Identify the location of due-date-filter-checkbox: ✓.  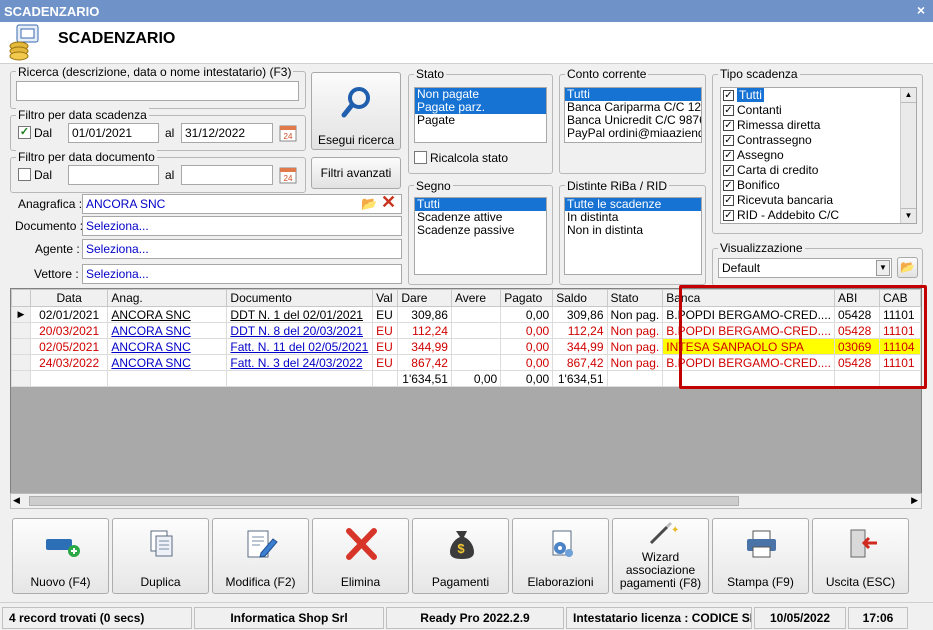
(24, 132).